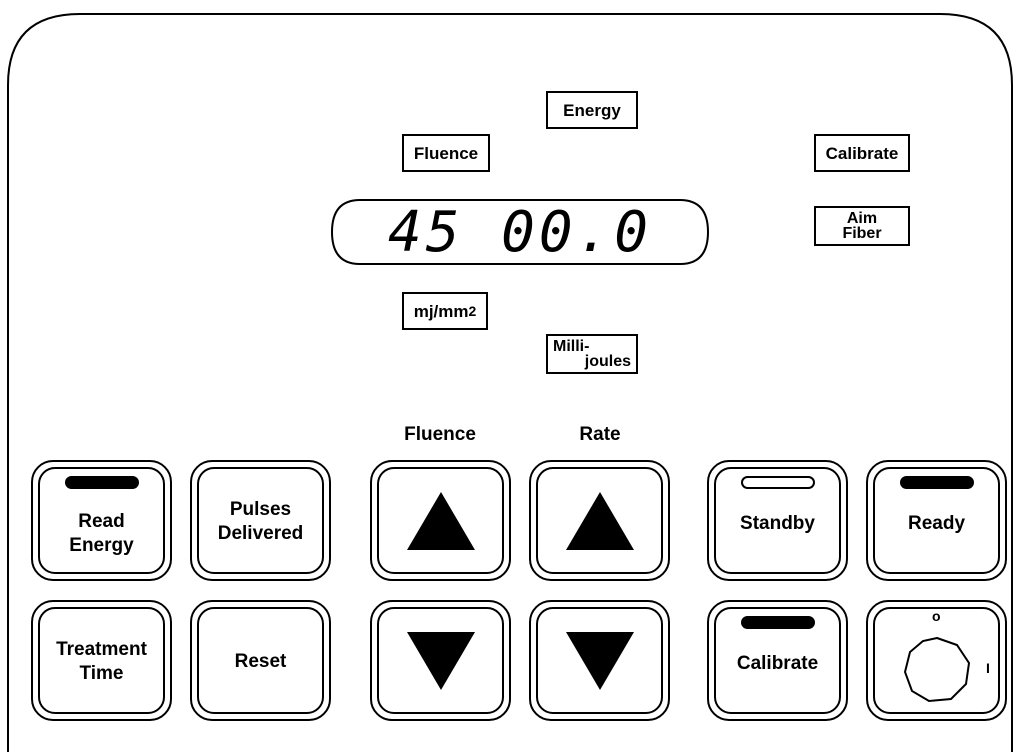 The image size is (1018, 755). I want to click on ready-button: Ready, so click(936, 520).